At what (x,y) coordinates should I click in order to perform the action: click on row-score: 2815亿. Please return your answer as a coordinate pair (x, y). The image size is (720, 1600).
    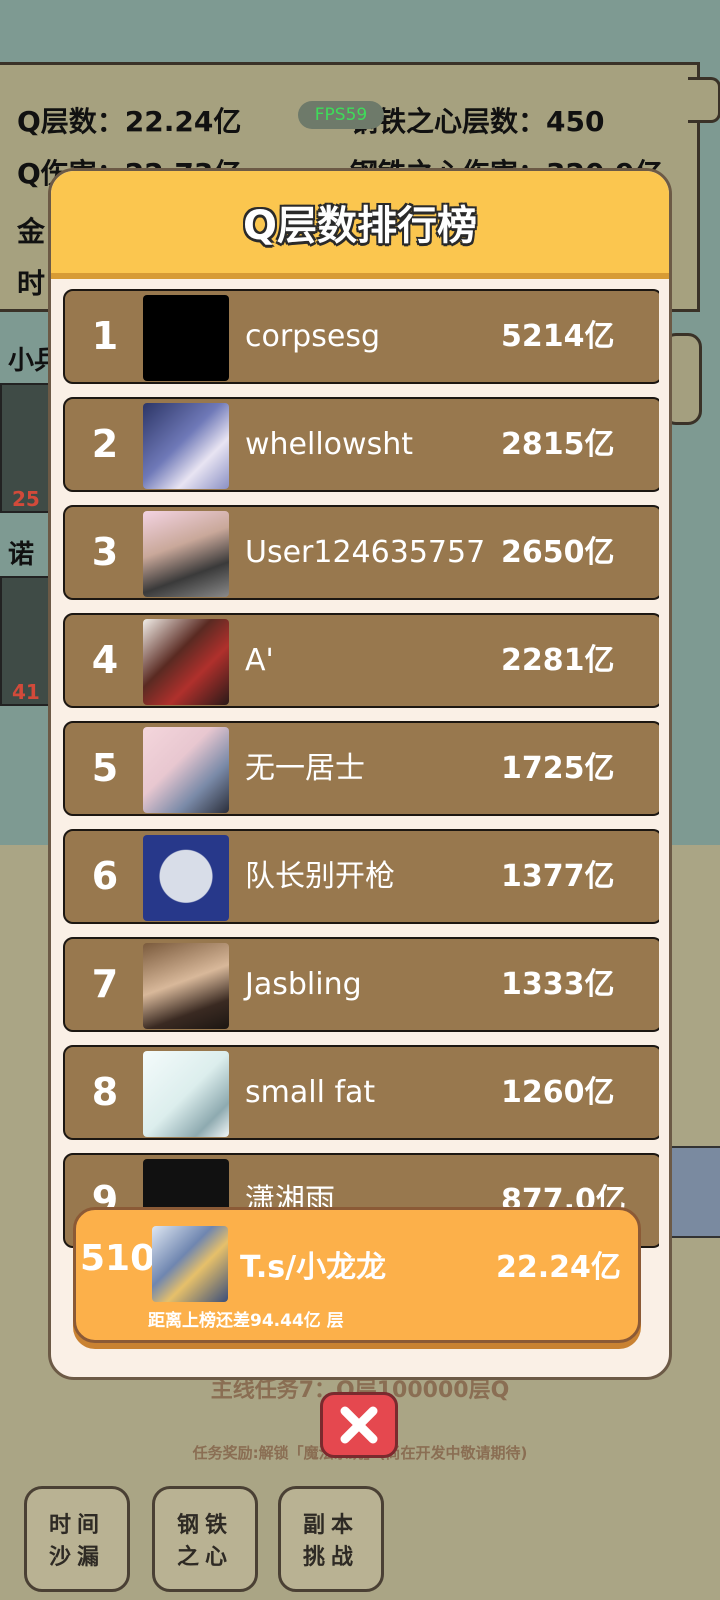
    Looking at the image, I should click on (558, 444).